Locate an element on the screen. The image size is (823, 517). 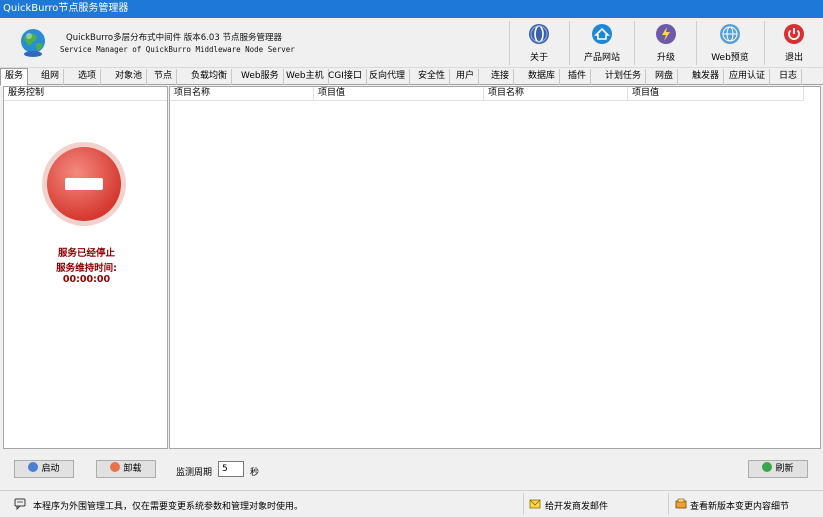
tab-reverse-proxy: 反向代理 is located at coordinates (388, 77).